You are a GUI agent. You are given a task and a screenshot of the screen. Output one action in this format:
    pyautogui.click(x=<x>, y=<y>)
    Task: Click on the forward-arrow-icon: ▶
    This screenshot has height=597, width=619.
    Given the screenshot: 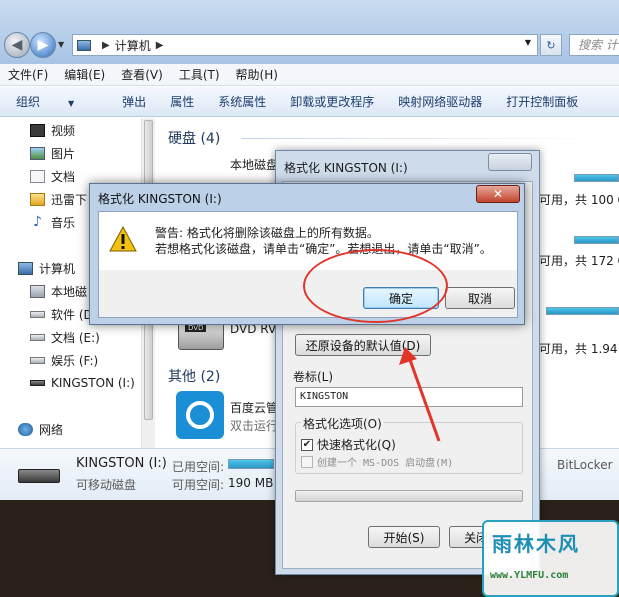 What is the action you would take?
    pyautogui.click(x=43, y=45)
    